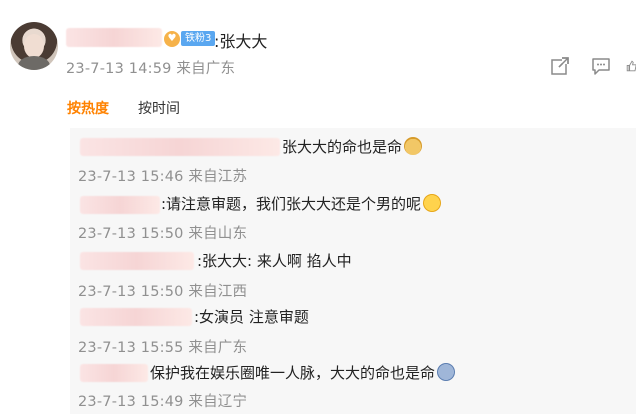 This screenshot has width=636, height=414. What do you see at coordinates (88, 108) in the screenshot?
I see `tab-sort-by-hot: 按热度` at bounding box center [88, 108].